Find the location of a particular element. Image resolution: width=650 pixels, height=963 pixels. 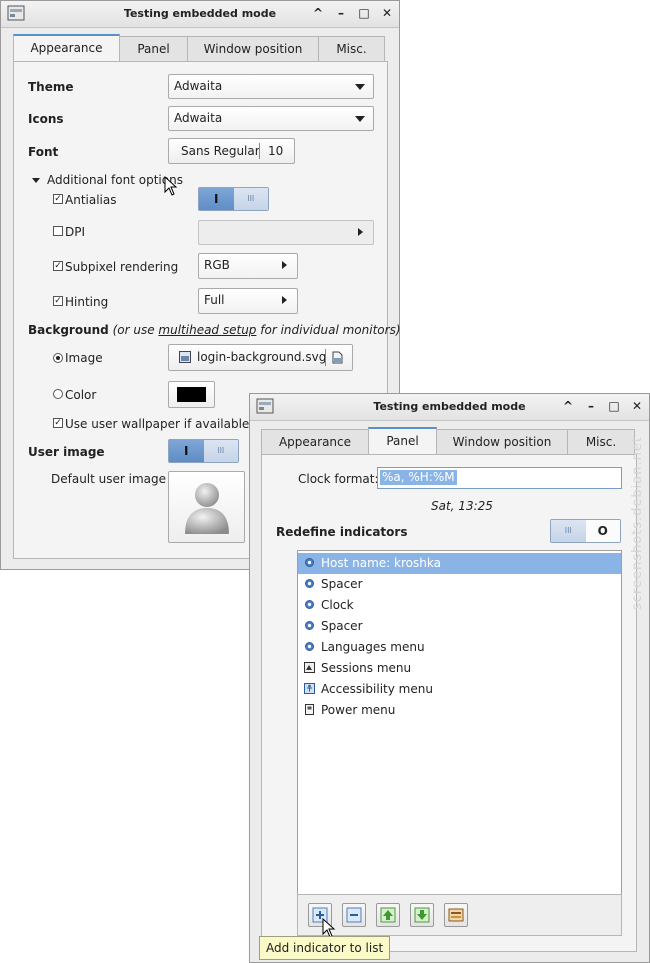

sessions-icon is located at coordinates (309, 667).